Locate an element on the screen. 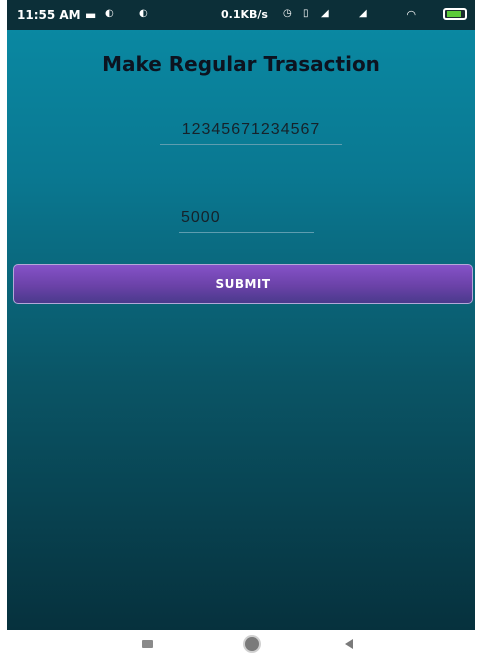 The height and width of the screenshot is (659, 482). network-speed: 0.1KB/s is located at coordinates (244, 14).